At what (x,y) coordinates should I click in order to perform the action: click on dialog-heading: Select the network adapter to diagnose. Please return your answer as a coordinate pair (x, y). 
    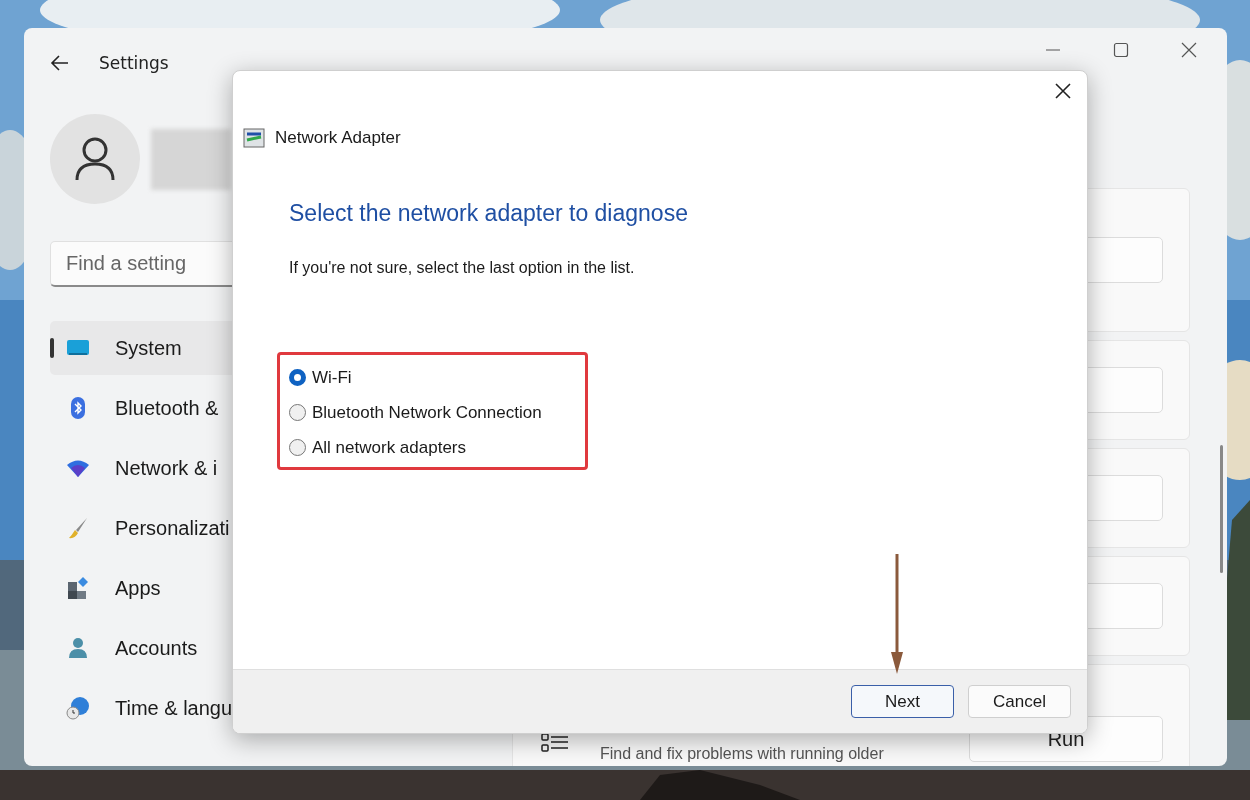
    Looking at the image, I should click on (489, 213).